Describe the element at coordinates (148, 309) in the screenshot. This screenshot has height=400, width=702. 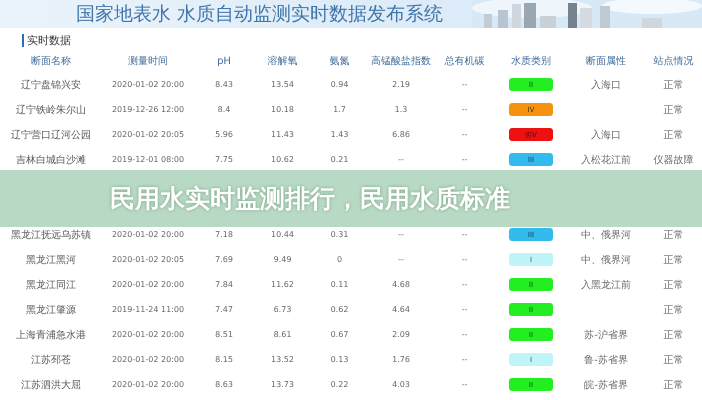
I see `table-cell: 2019-11-24 11:00` at that location.